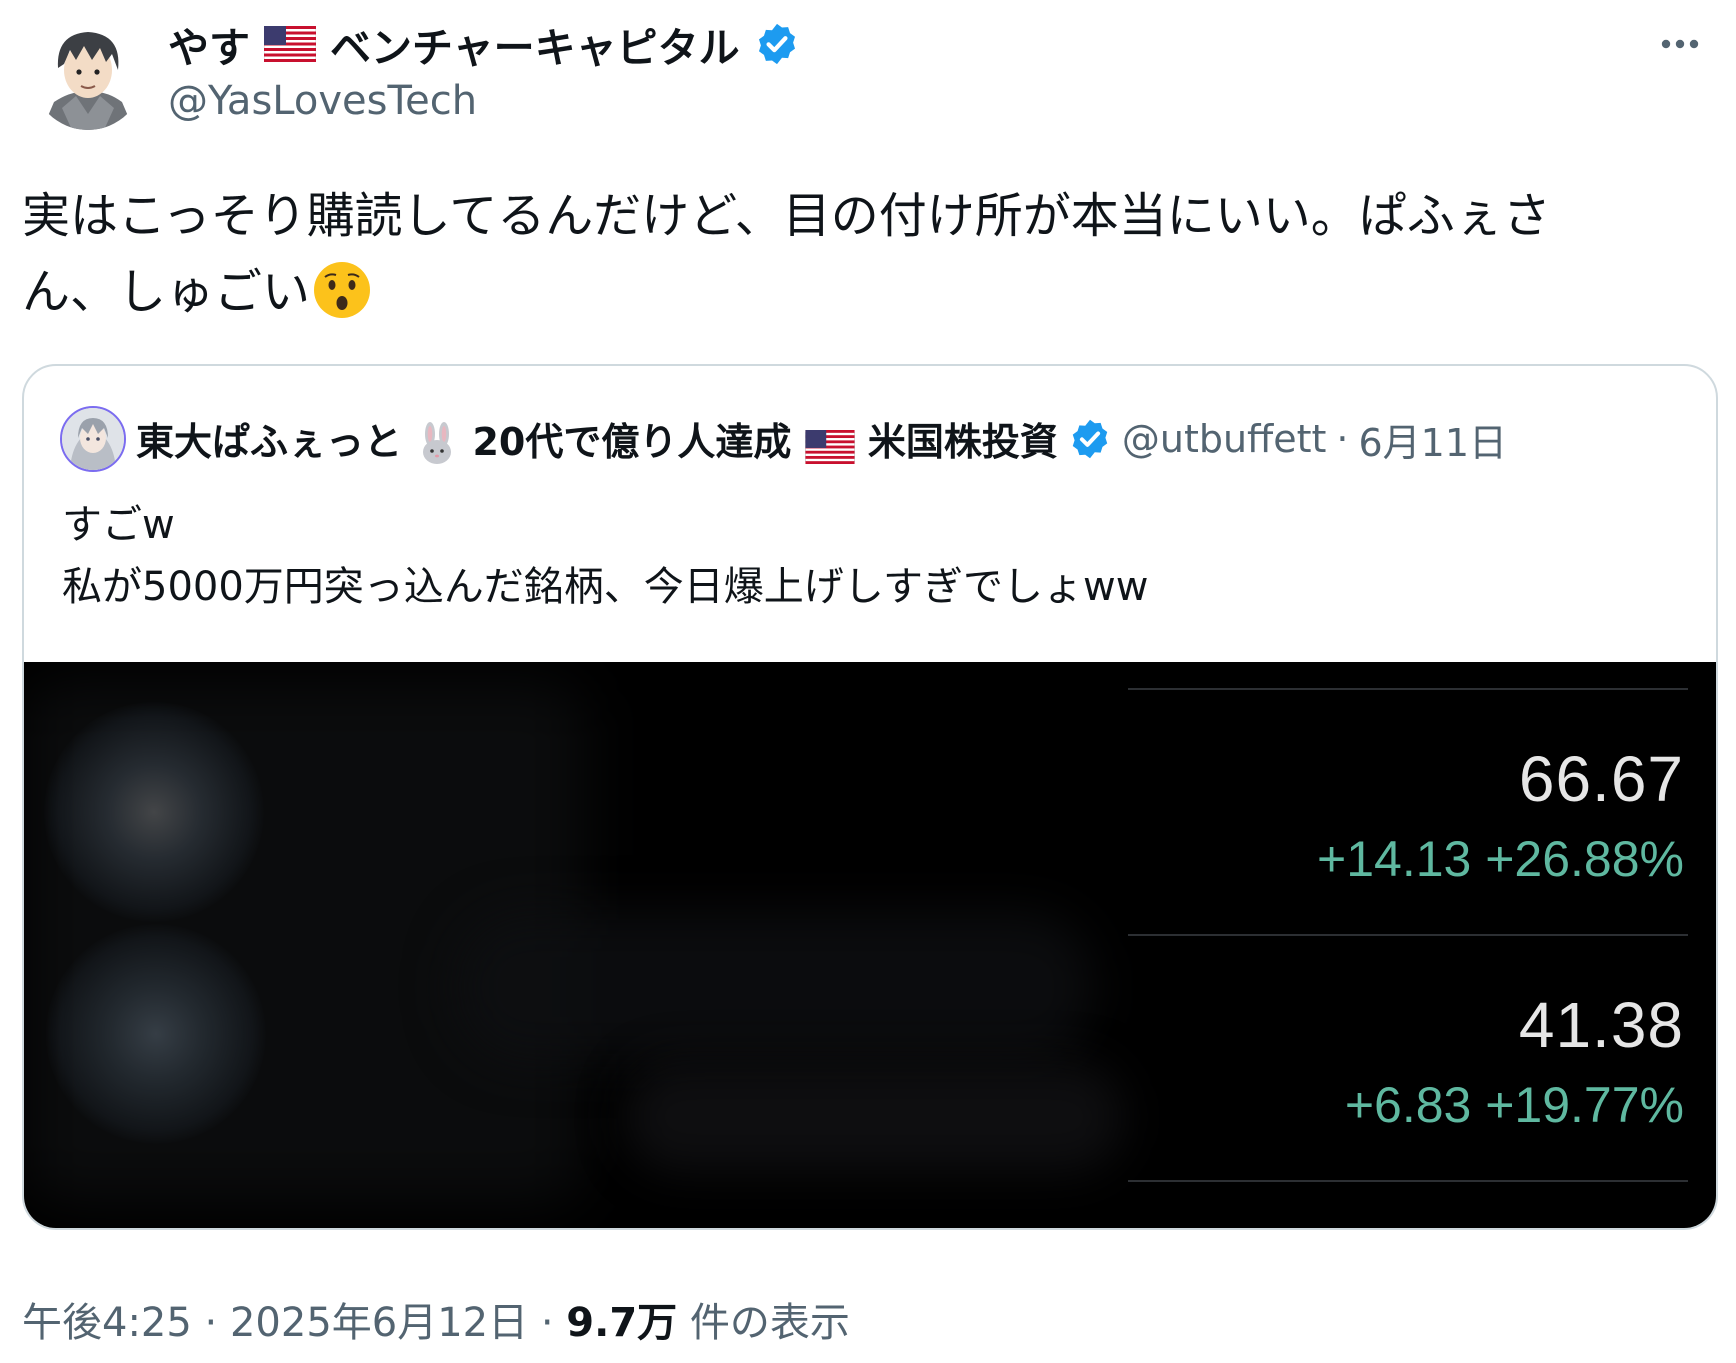 The height and width of the screenshot is (1363, 1736). I want to click on rabbit-icon, so click(437, 444).